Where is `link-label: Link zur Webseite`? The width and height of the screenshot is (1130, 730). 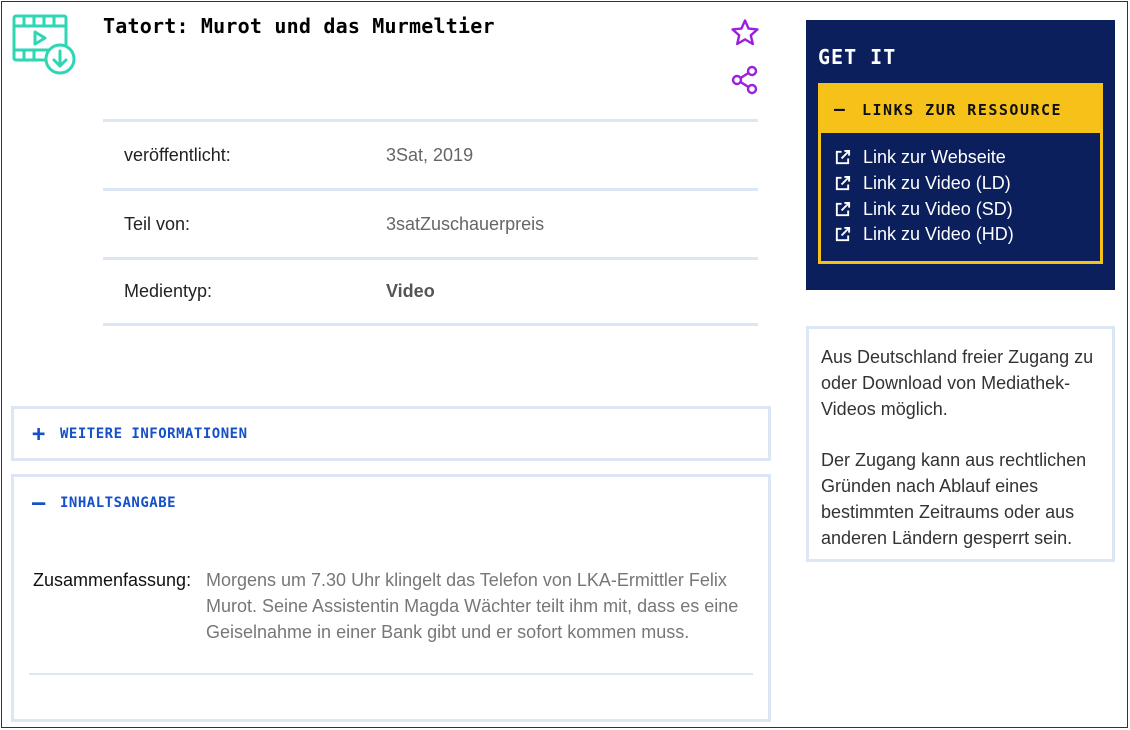
link-label: Link zur Webseite is located at coordinates (934, 157).